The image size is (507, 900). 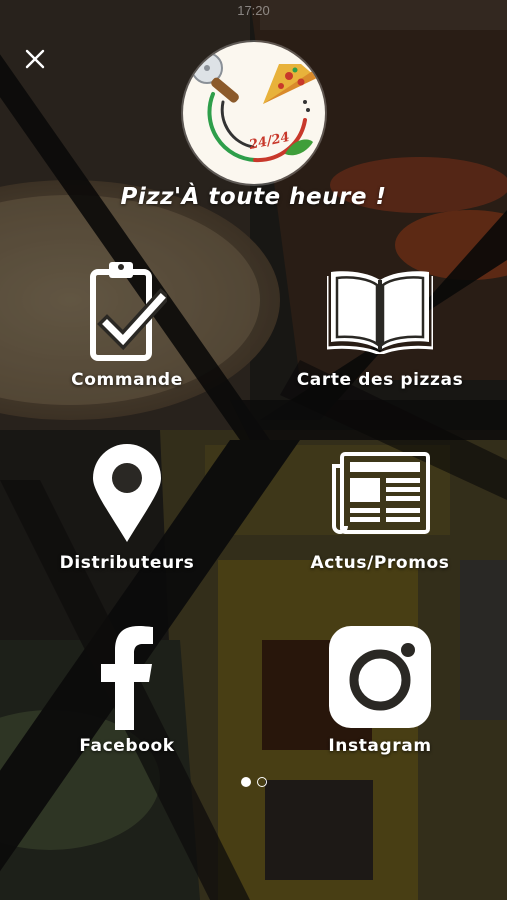 I want to click on page-indicator, so click(x=253, y=780).